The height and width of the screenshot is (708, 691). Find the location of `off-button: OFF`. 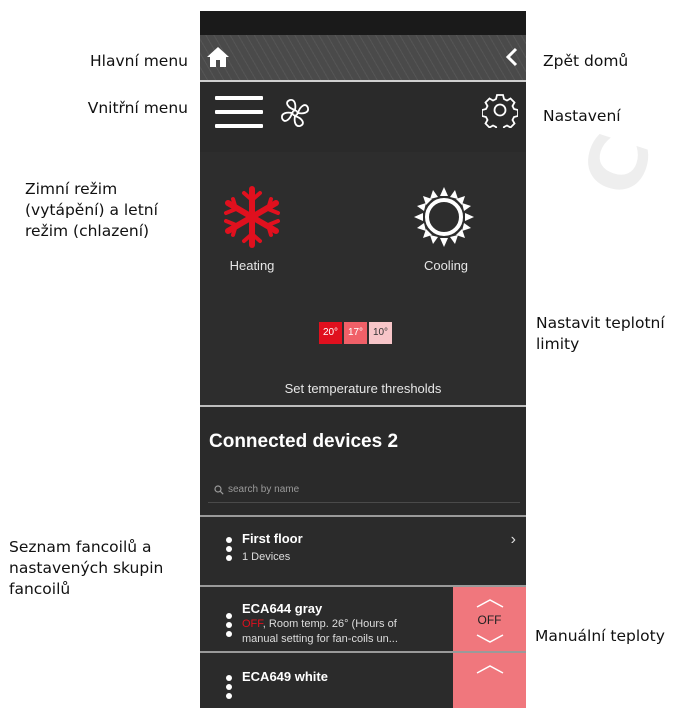

off-button: OFF is located at coordinates (489, 620).